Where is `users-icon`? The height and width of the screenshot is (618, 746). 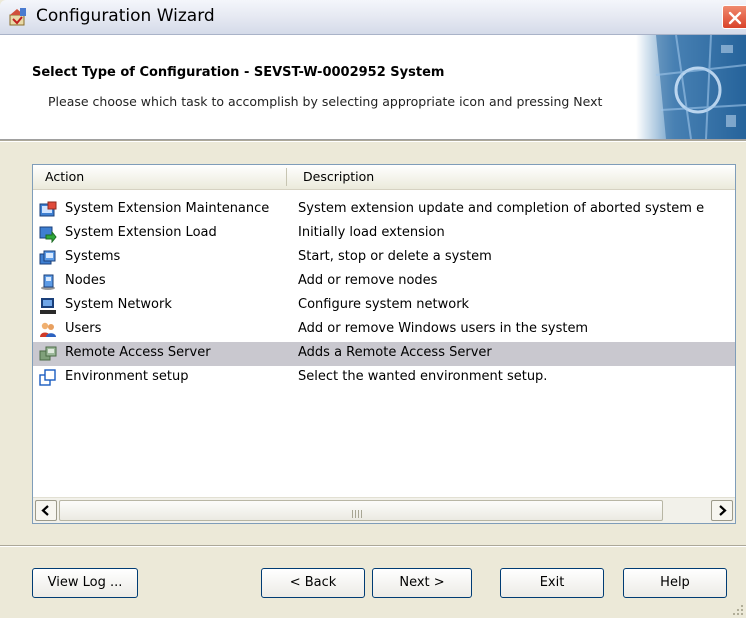 users-icon is located at coordinates (48, 329).